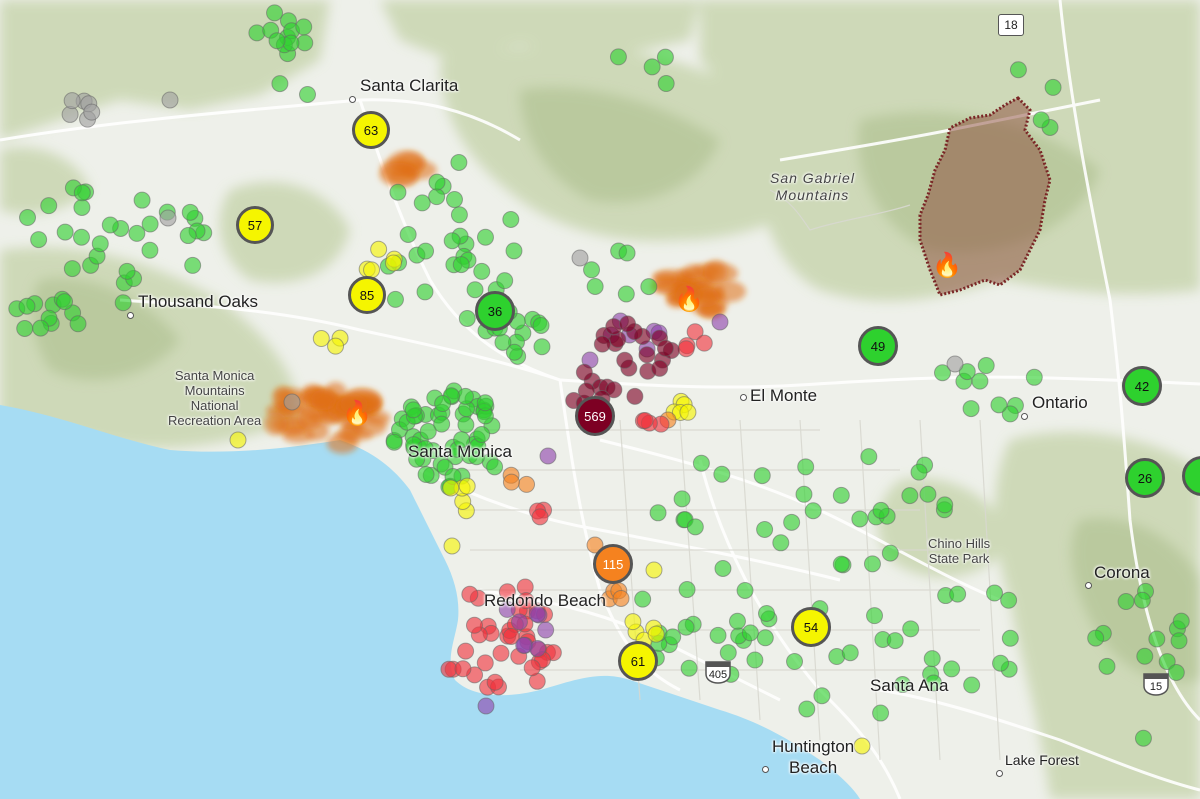 The image size is (1200, 799). What do you see at coordinates (1145, 478) in the screenshot?
I see `aqi-cluster-marker: 26` at bounding box center [1145, 478].